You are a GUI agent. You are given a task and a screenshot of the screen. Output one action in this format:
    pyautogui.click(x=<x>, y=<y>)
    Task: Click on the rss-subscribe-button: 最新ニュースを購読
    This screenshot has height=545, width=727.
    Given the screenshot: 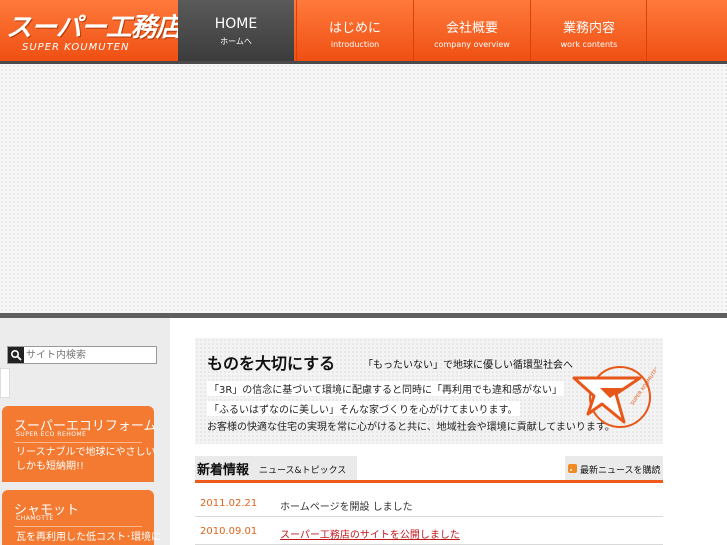 What is the action you would take?
    pyautogui.click(x=614, y=468)
    